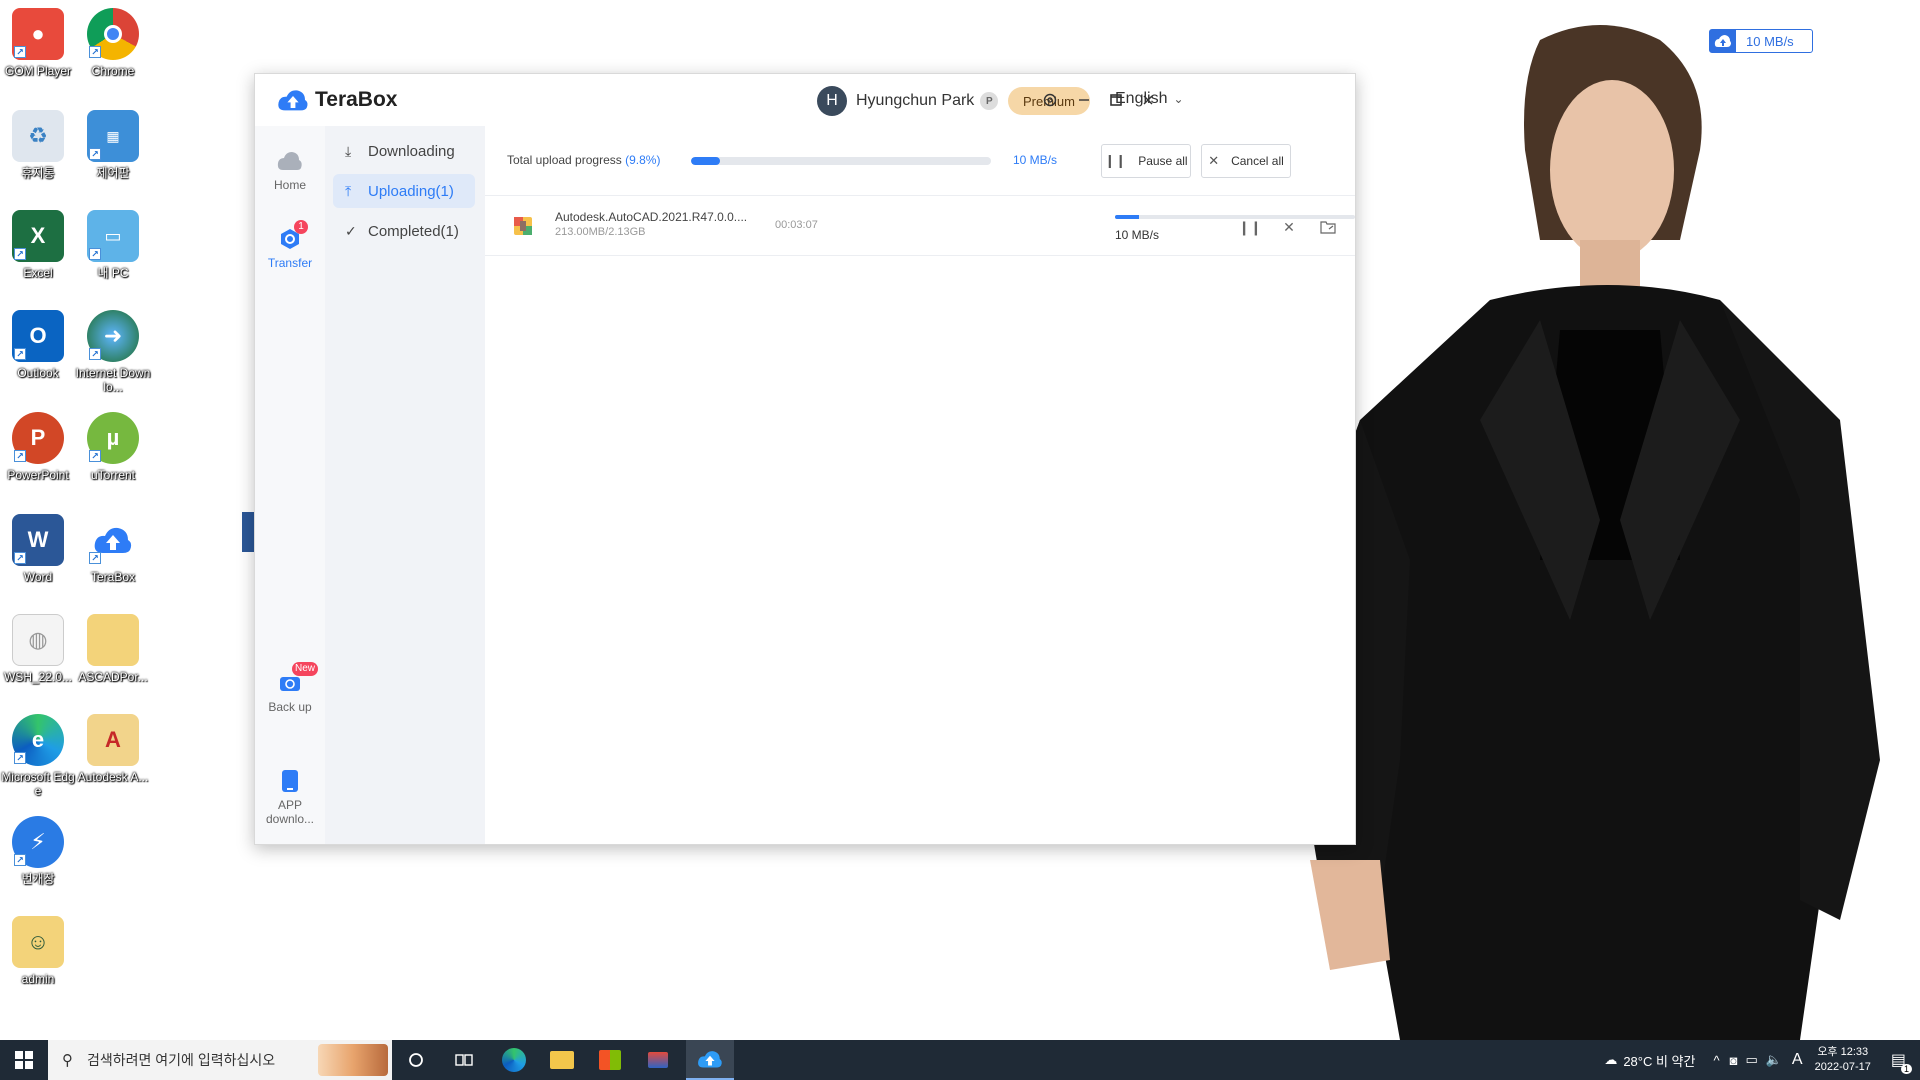 Image resolution: width=1920 pixels, height=1080 pixels. Describe the element at coordinates (1610, 1060) in the screenshot. I see `weather-cloud-icon: ☁` at that location.